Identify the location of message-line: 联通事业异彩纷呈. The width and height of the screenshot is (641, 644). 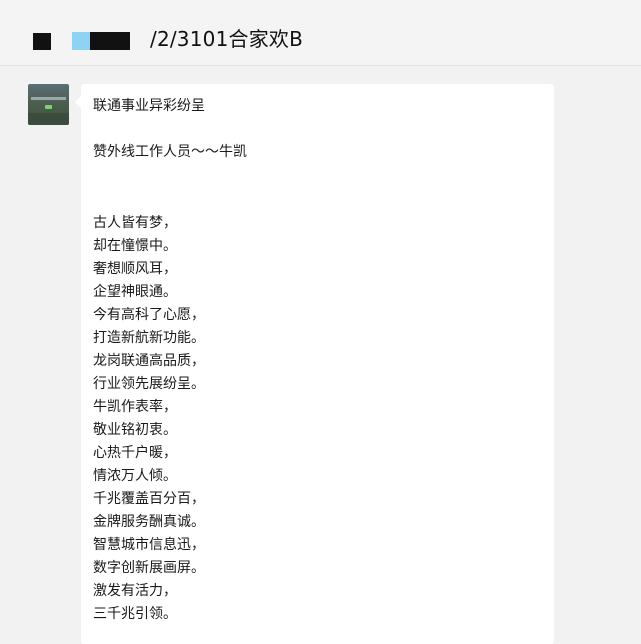
(149, 106).